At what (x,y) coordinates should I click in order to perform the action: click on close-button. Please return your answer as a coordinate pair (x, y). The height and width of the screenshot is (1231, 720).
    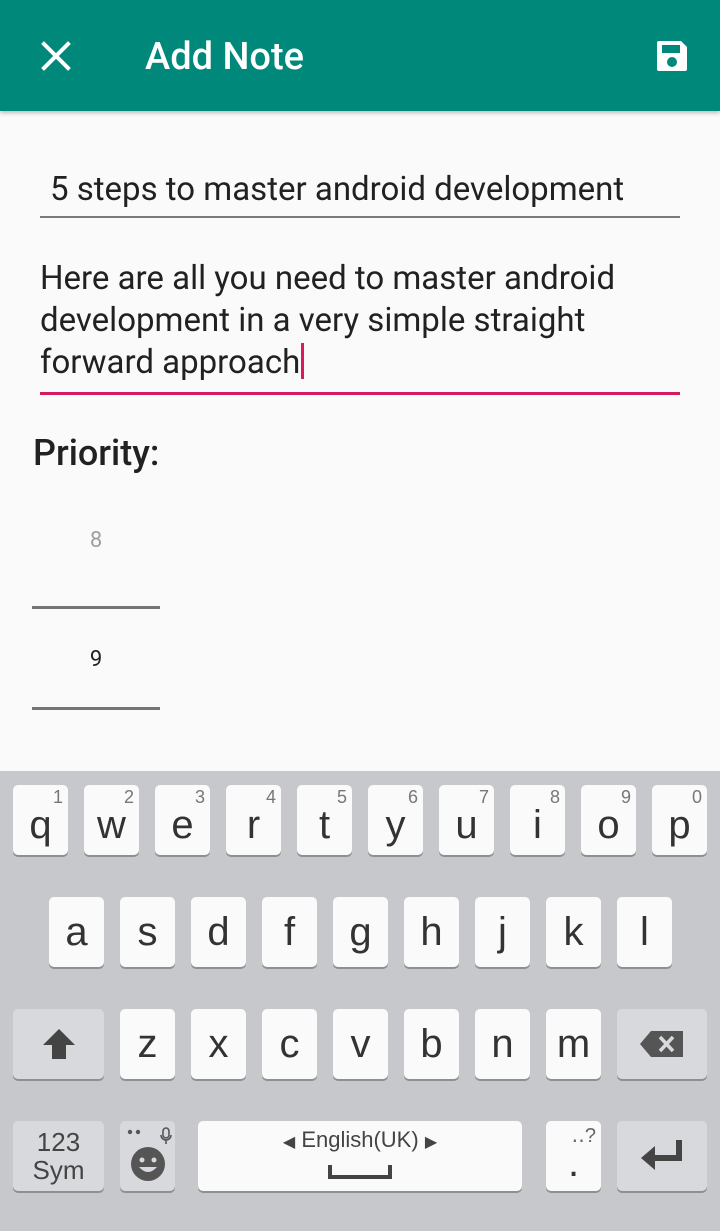
    Looking at the image, I should click on (56, 56).